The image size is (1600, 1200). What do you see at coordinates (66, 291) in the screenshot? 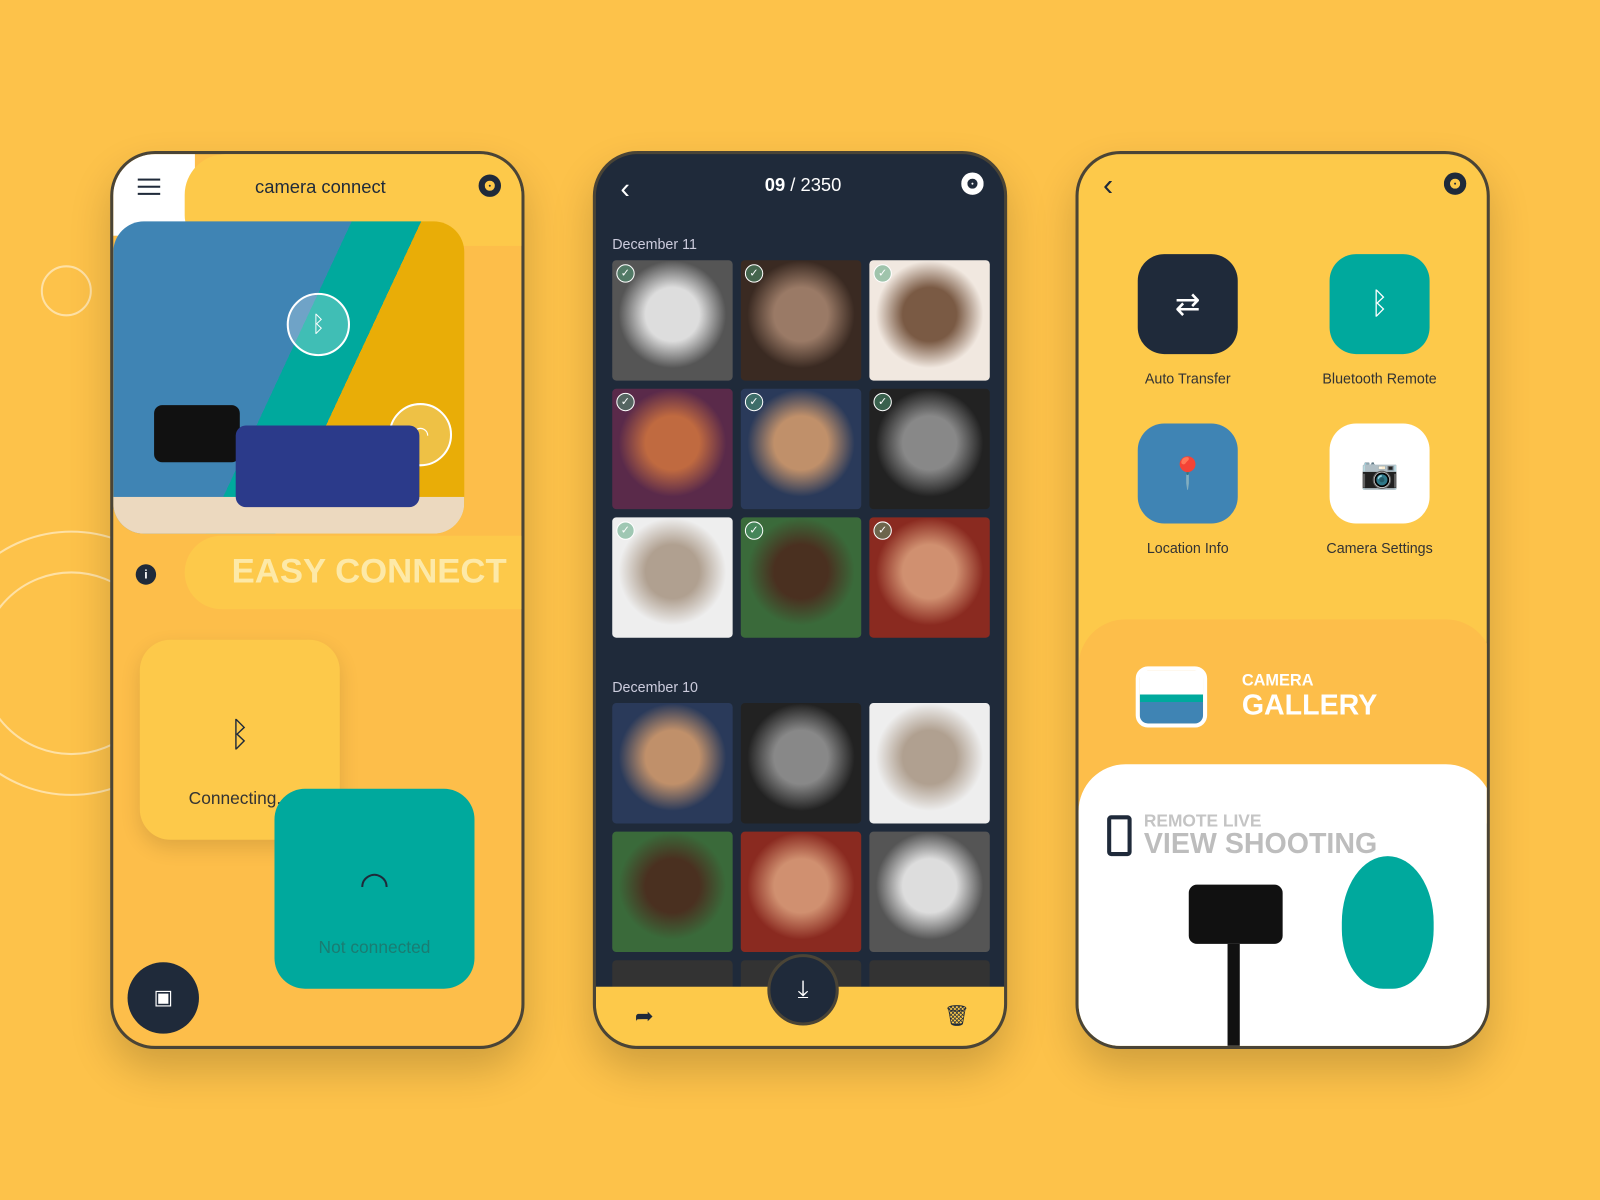
I see `decor` at bounding box center [66, 291].